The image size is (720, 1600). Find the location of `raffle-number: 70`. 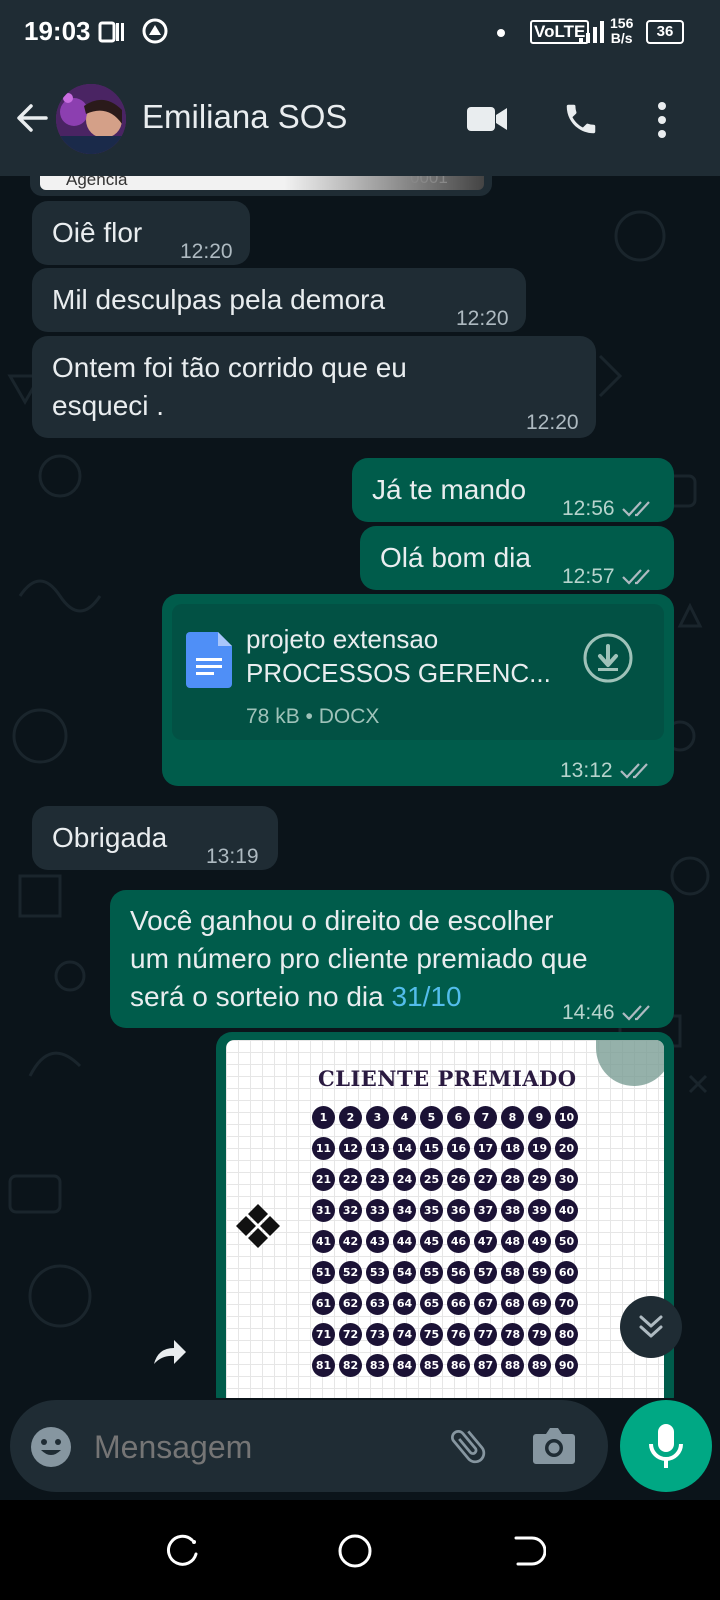

raffle-number: 70 is located at coordinates (566, 1303).